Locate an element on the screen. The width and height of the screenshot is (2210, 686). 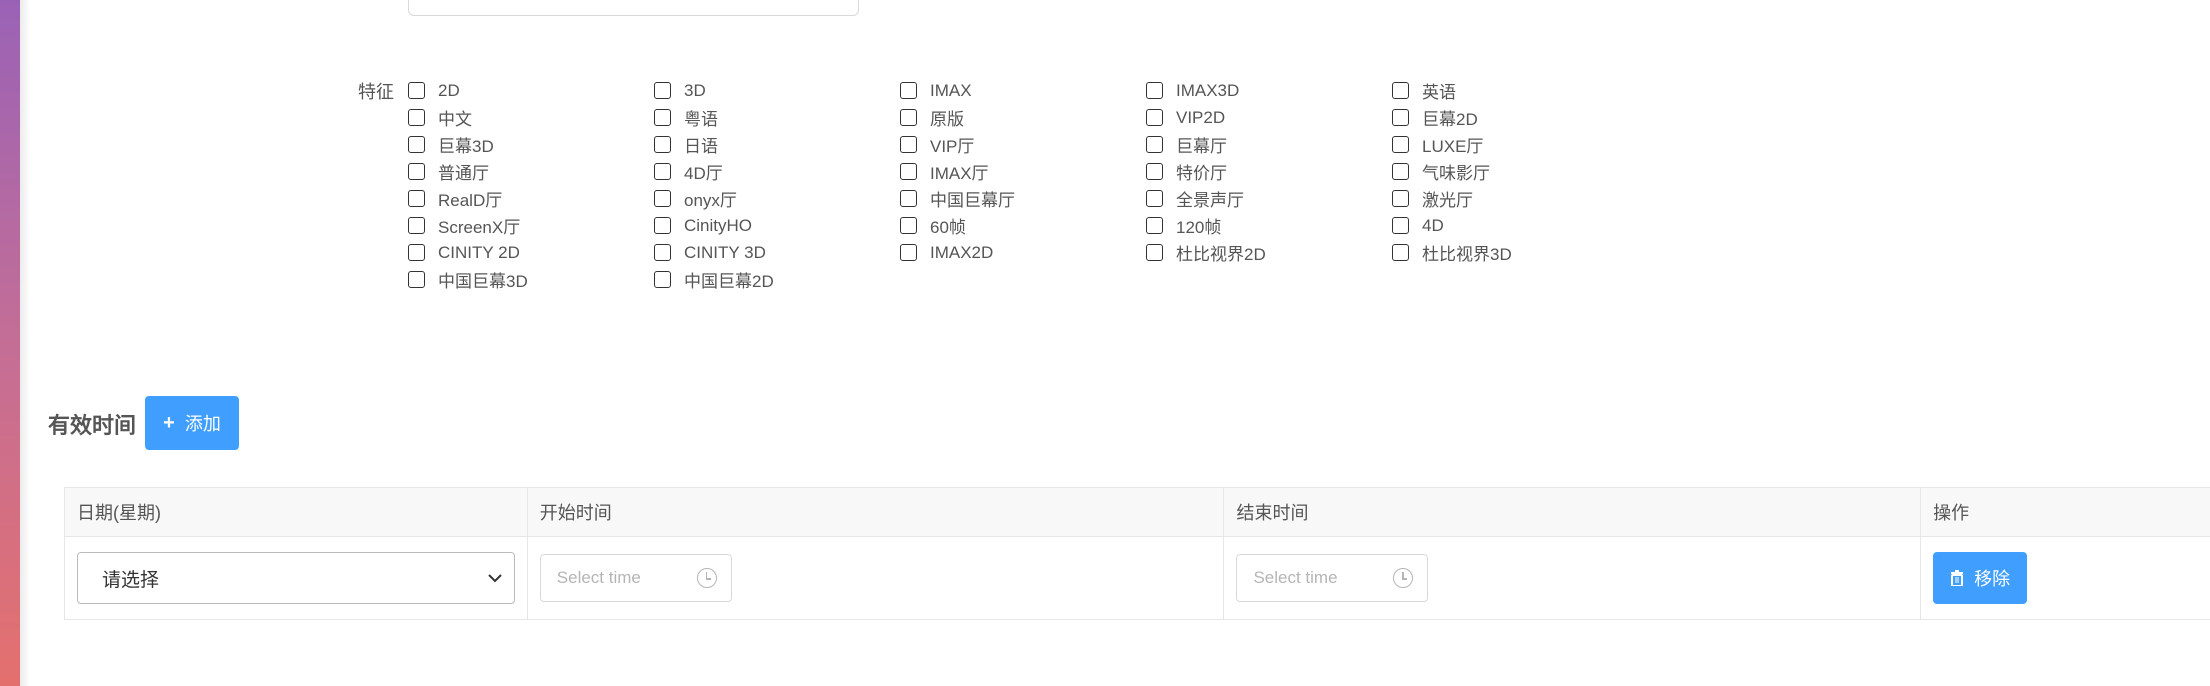
feature-label: 杜比视界3D is located at coordinates (1467, 254).